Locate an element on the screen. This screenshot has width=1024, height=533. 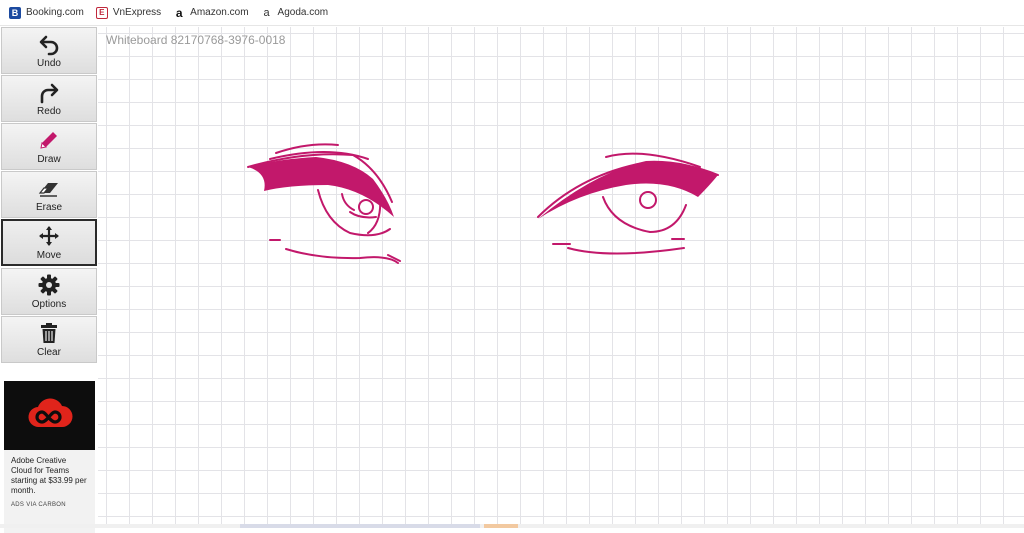
left-under-eye is located at coordinates (342, 256).